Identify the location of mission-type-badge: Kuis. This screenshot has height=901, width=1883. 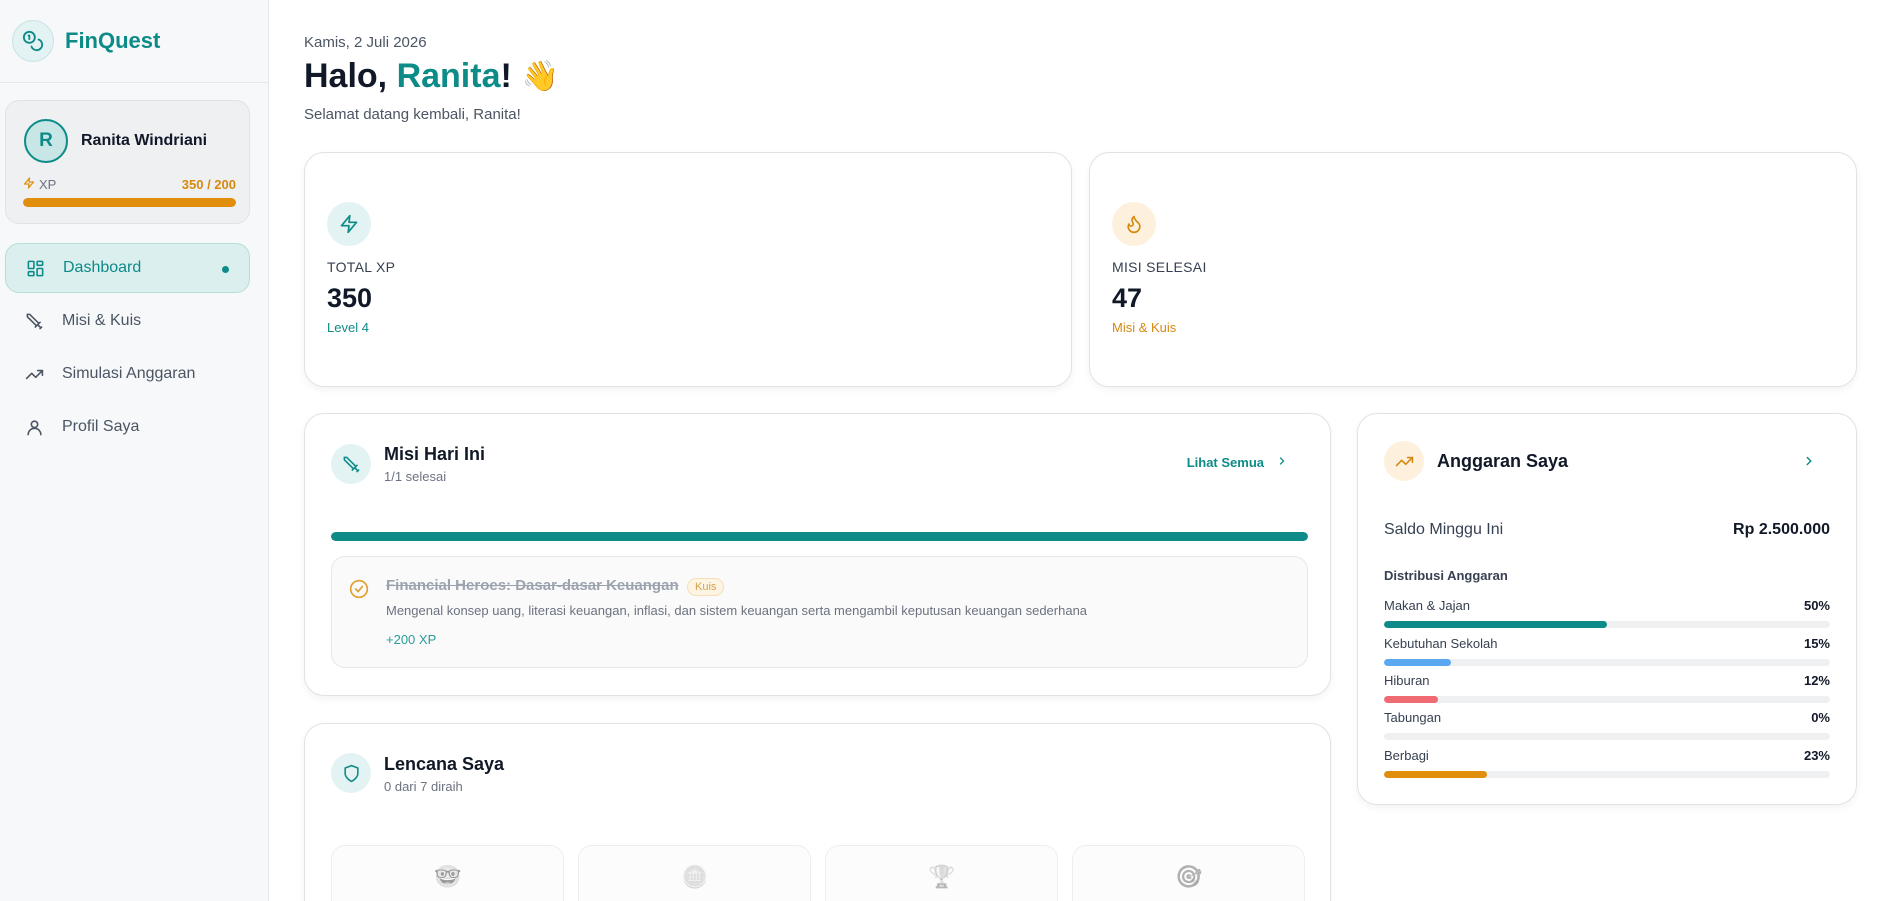
(706, 587).